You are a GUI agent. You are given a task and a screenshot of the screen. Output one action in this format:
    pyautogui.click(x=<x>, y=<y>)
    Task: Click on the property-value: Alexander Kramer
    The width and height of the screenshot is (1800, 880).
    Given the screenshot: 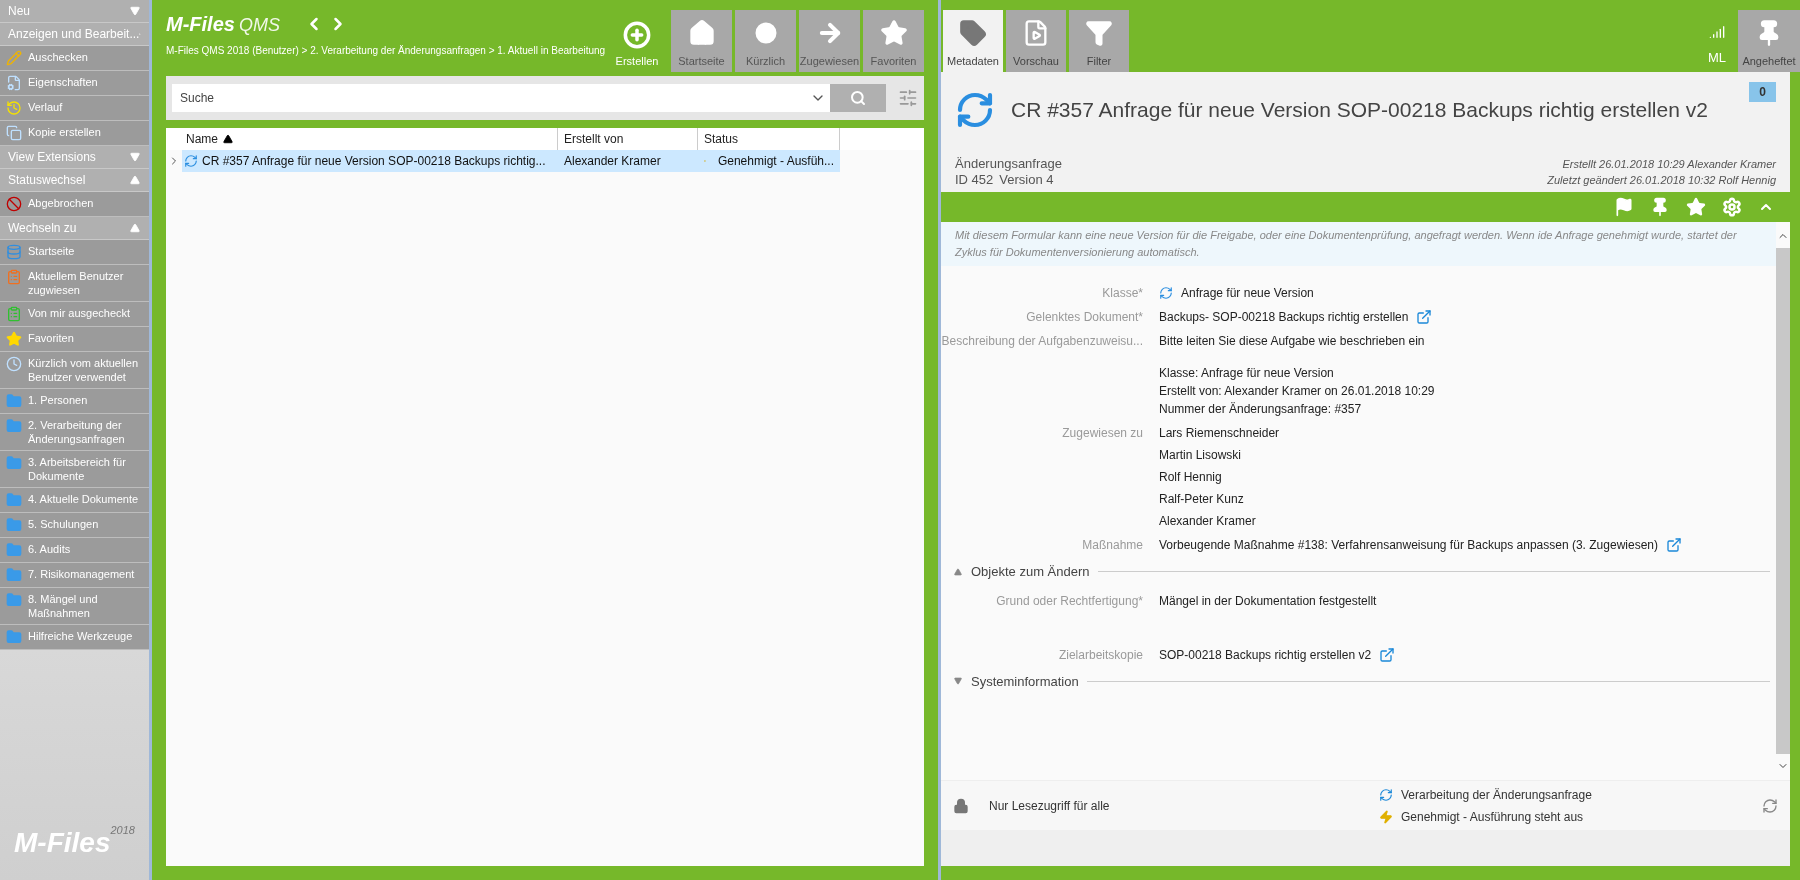 What is the action you would take?
    pyautogui.click(x=1207, y=521)
    